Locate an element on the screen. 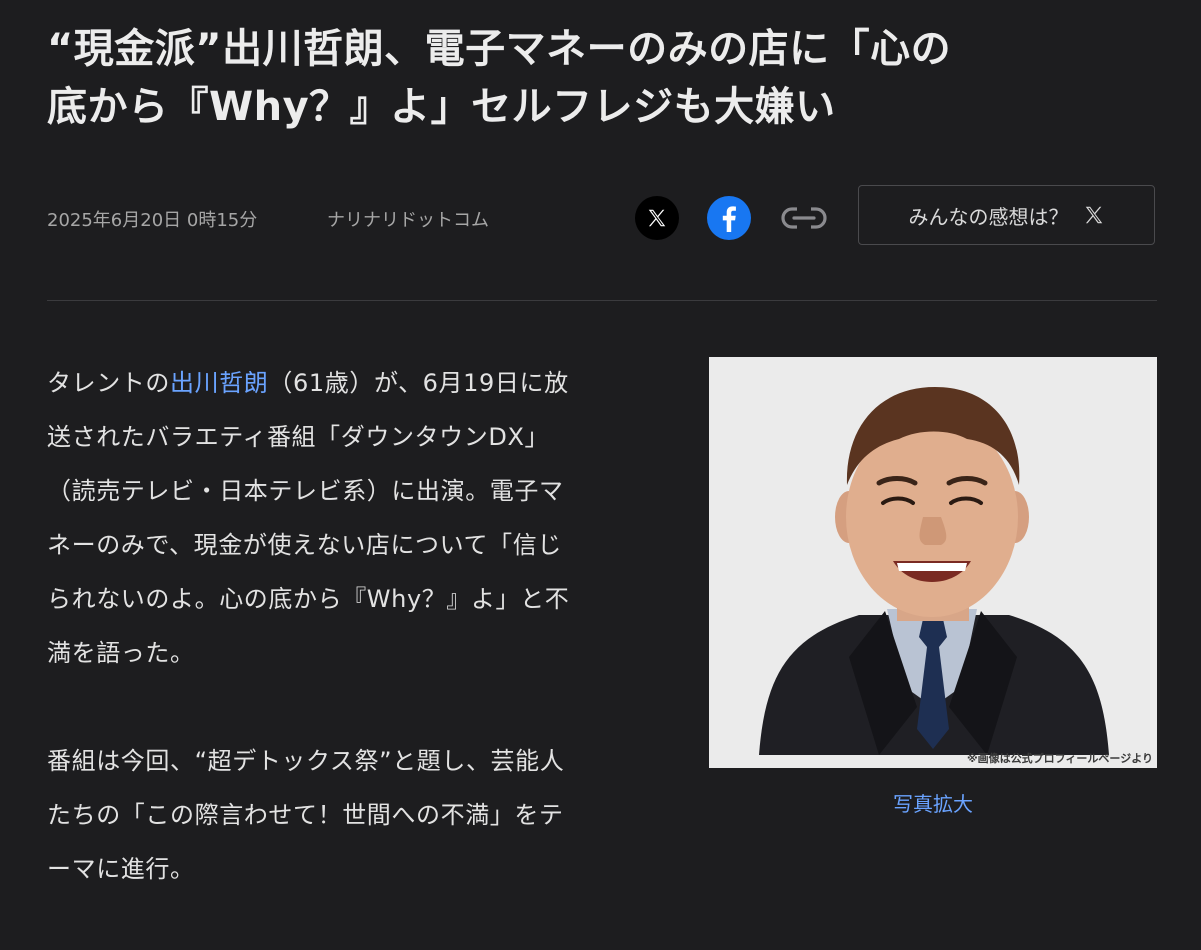  paragraph-2-line-2: たちの「この際言わせて！世間への不満」をテ is located at coordinates (305, 815).